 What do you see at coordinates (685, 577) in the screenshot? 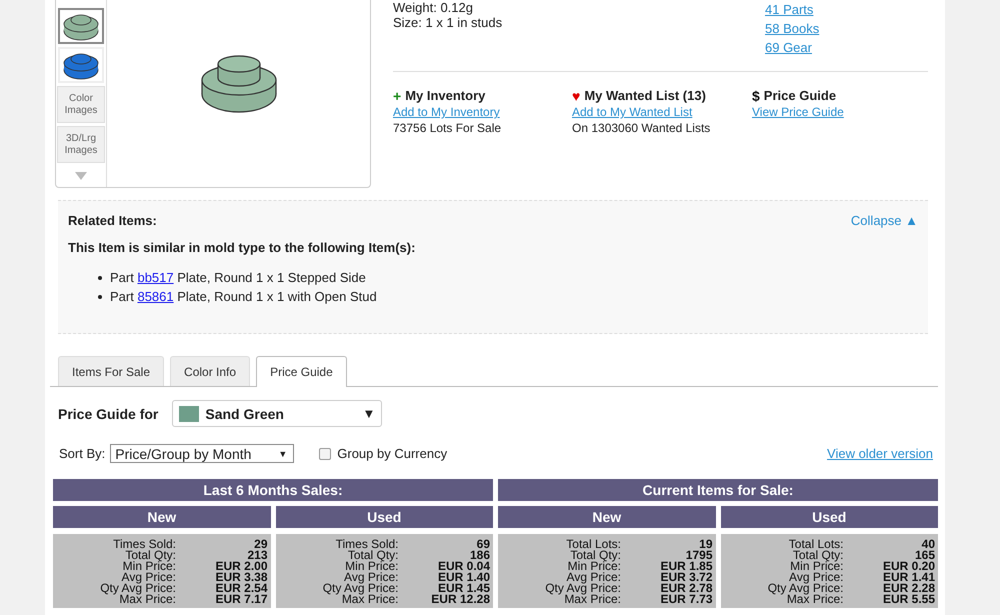
I see `stat-value: EUR 3.72` at bounding box center [685, 577].